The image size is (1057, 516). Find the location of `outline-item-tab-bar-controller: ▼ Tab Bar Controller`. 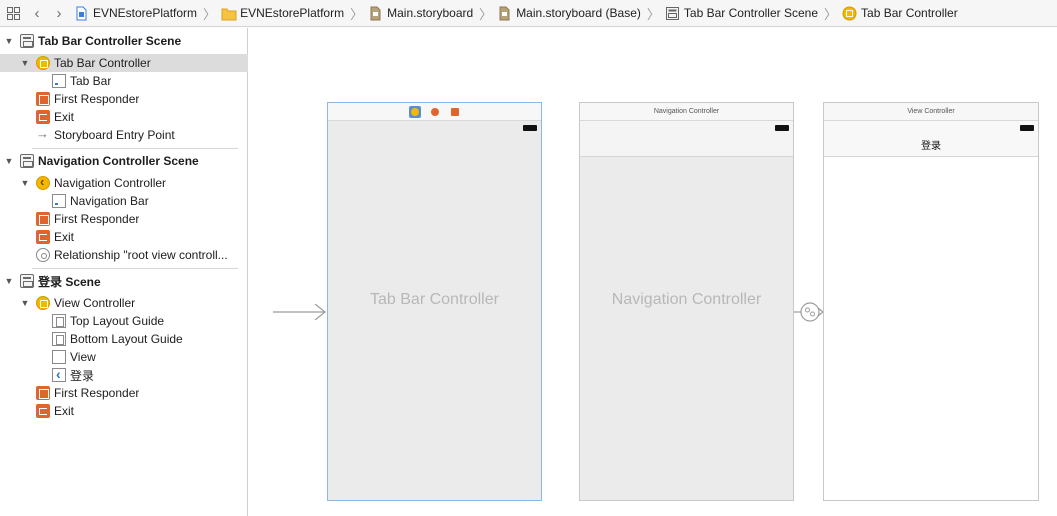

outline-item-tab-bar-controller: ▼ Tab Bar Controller is located at coordinates (124, 63).